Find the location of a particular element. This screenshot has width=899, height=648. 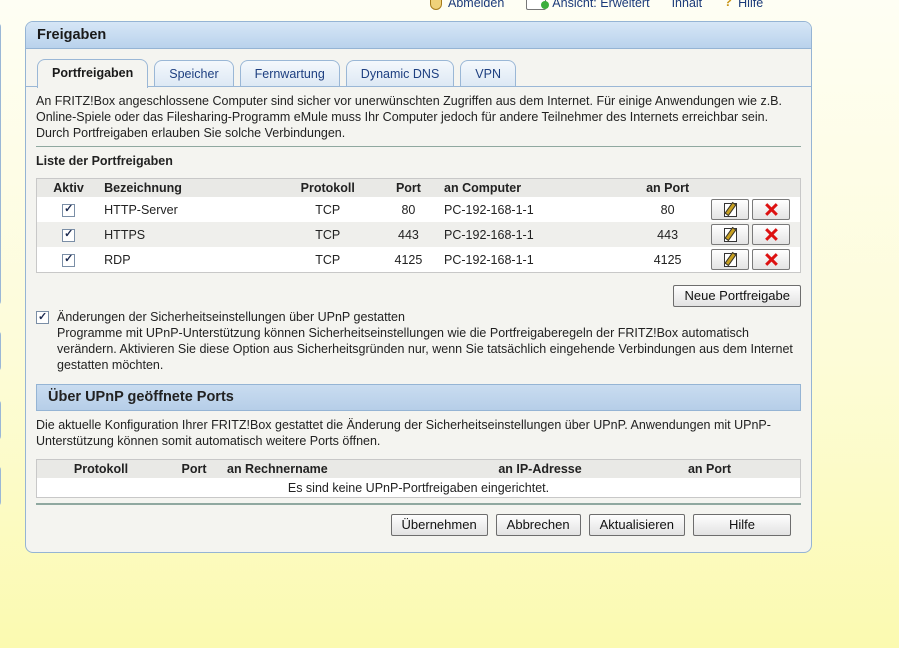

panel-title: Freigaben is located at coordinates (418, 35).